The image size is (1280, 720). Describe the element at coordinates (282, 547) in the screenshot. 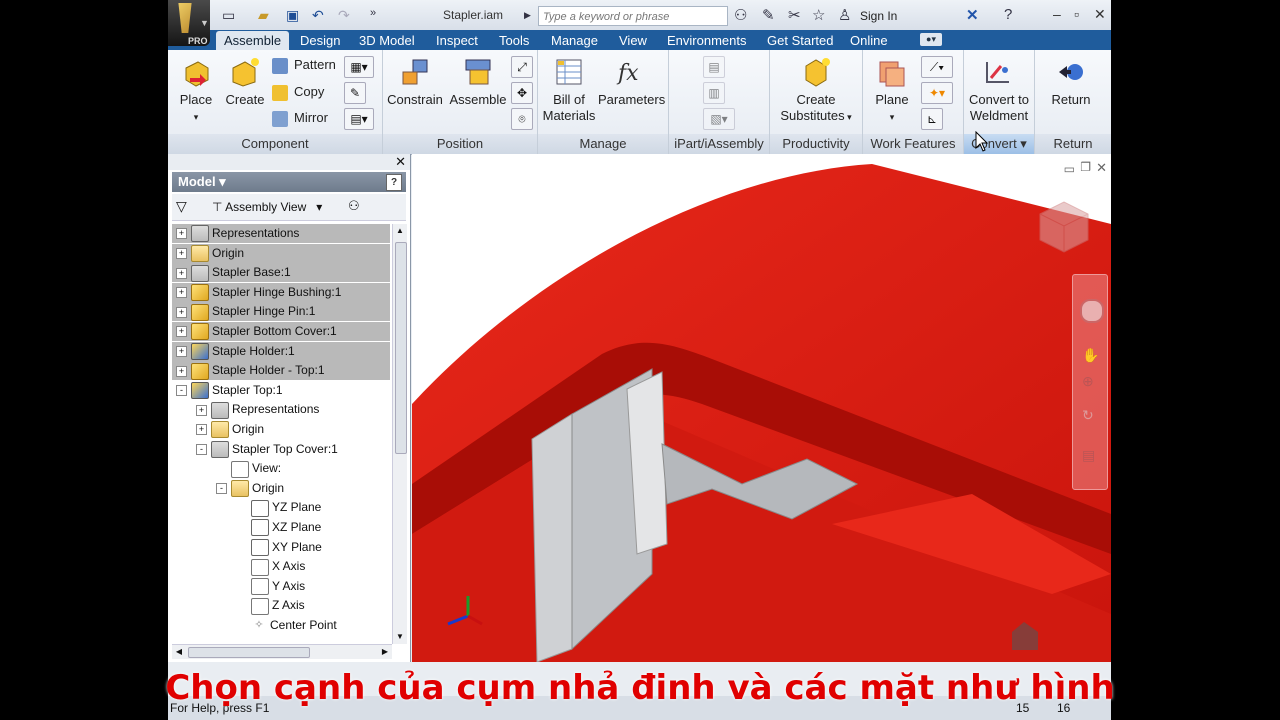

I see `tree-item: XY Plane` at that location.